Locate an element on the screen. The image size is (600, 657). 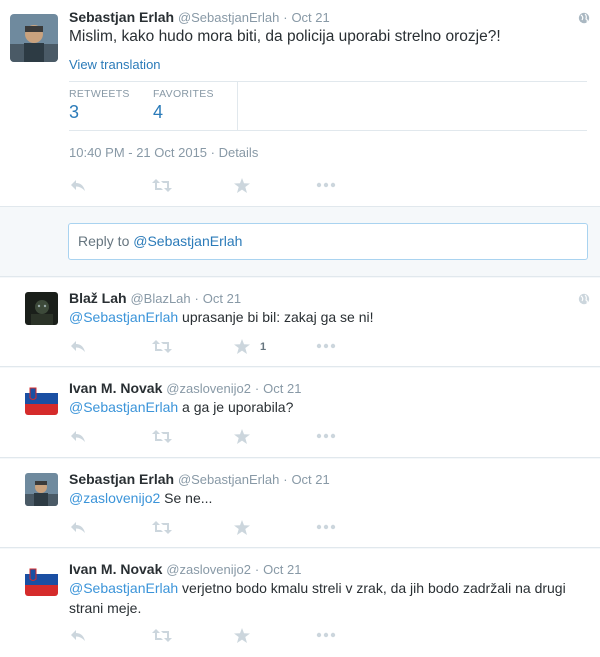
reply-input: Reply to @SebastjanErlah is located at coordinates (328, 241).